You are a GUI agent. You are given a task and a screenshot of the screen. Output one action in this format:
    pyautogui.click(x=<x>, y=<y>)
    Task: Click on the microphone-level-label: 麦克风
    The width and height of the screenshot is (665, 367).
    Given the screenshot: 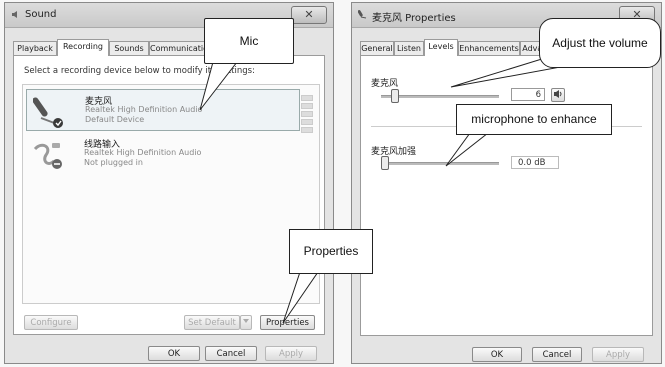 What is the action you would take?
    pyautogui.click(x=385, y=84)
    